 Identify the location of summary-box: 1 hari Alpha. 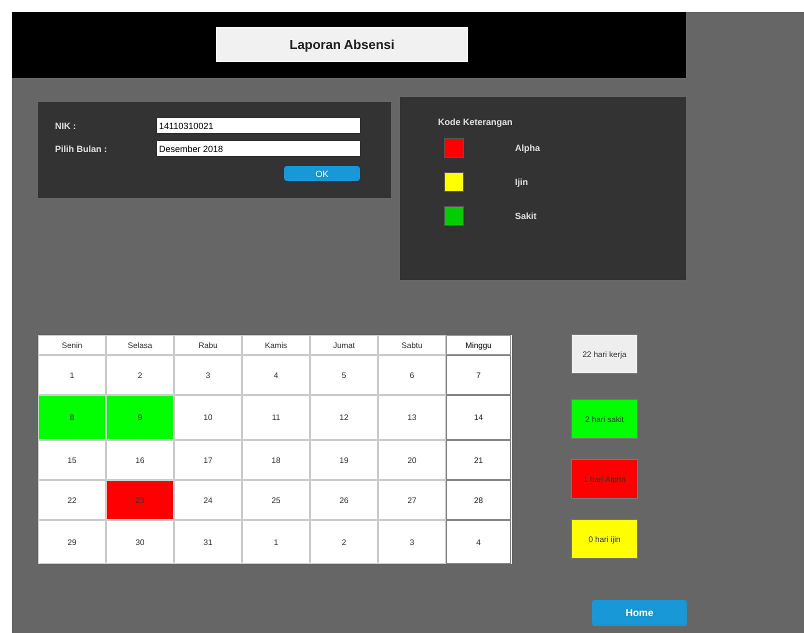
(604, 479).